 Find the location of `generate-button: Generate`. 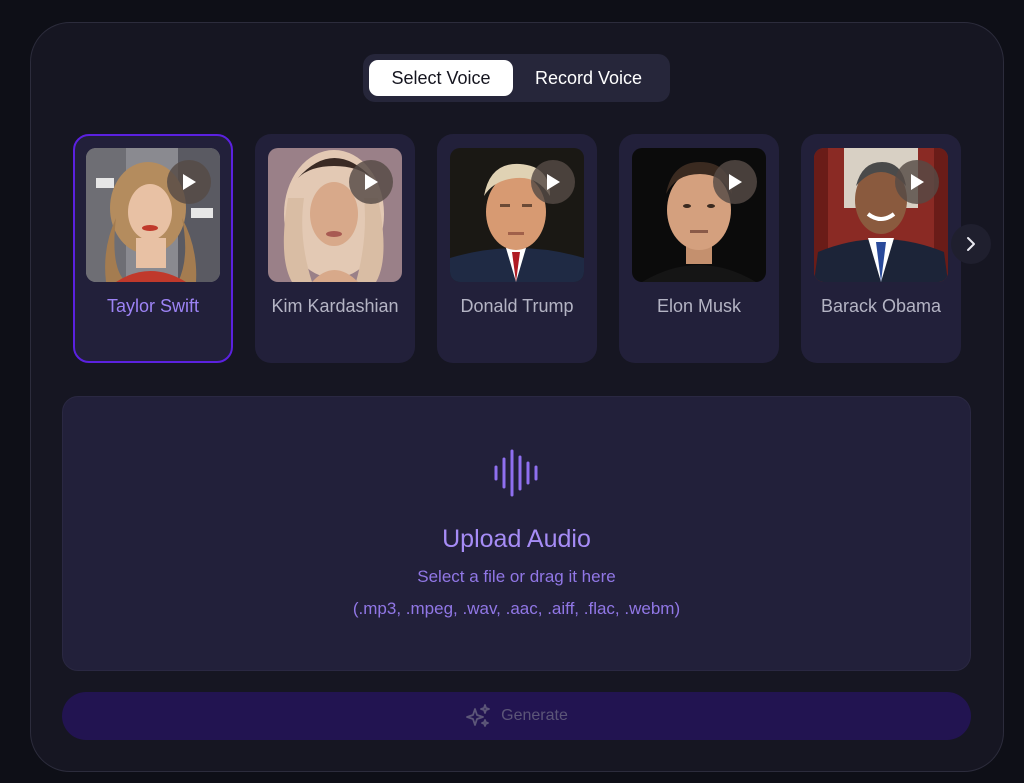

generate-button: Generate is located at coordinates (516, 716).